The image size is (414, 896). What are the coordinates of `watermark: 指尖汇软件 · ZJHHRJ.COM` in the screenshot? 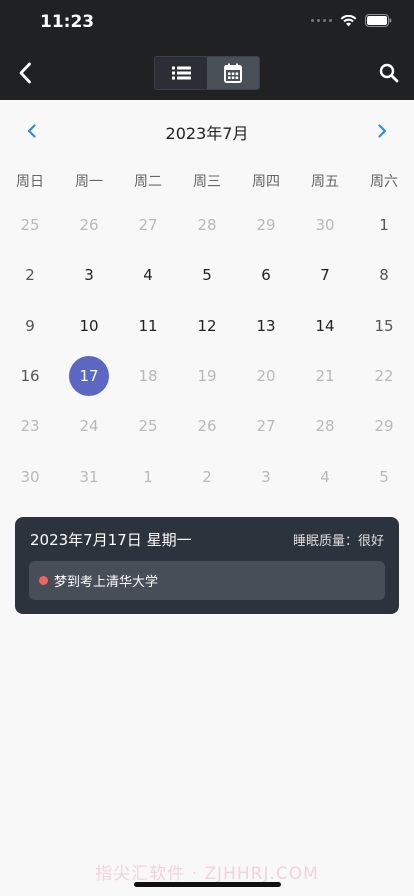 It's located at (207, 874).